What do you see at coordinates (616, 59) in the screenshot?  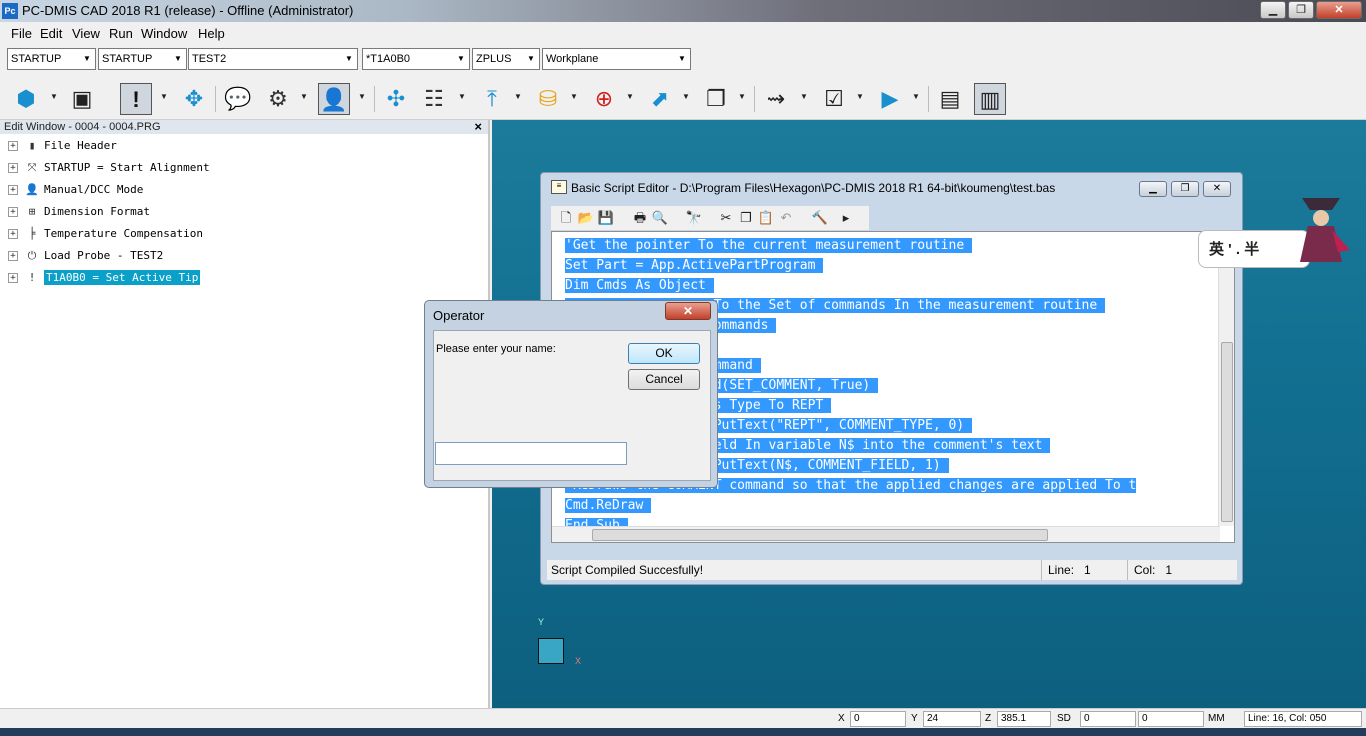 I see `workplane-combo: Workplane ▼` at bounding box center [616, 59].